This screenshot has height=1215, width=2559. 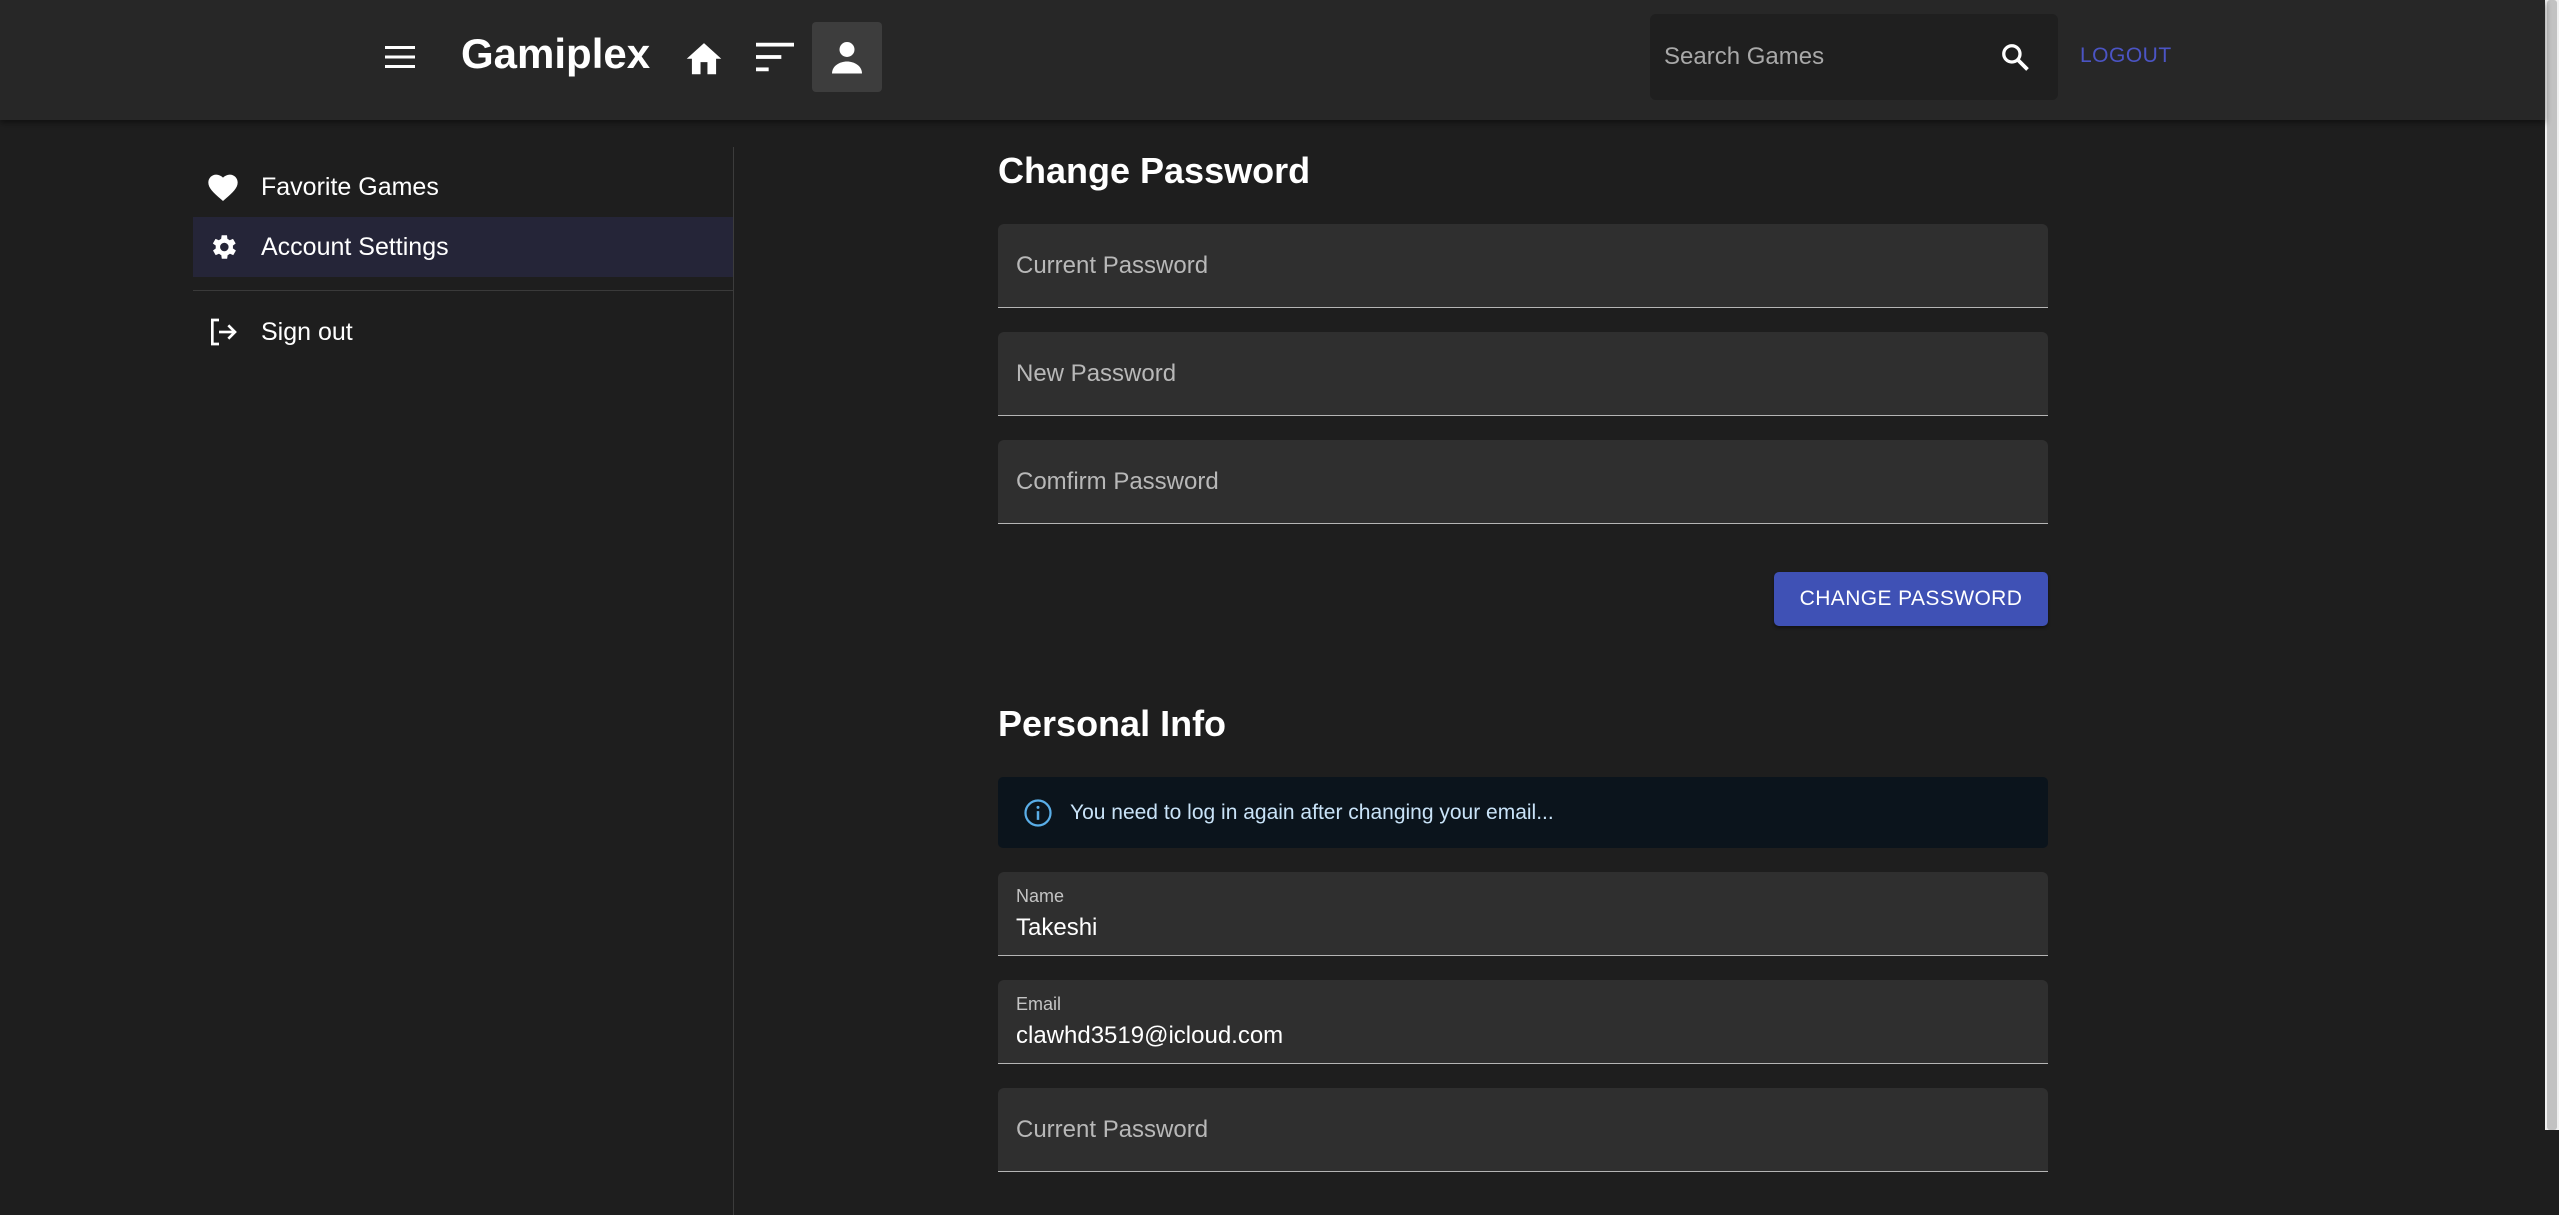 I want to click on personal-current-password-placeholder: Current Password, so click(x=1112, y=1129).